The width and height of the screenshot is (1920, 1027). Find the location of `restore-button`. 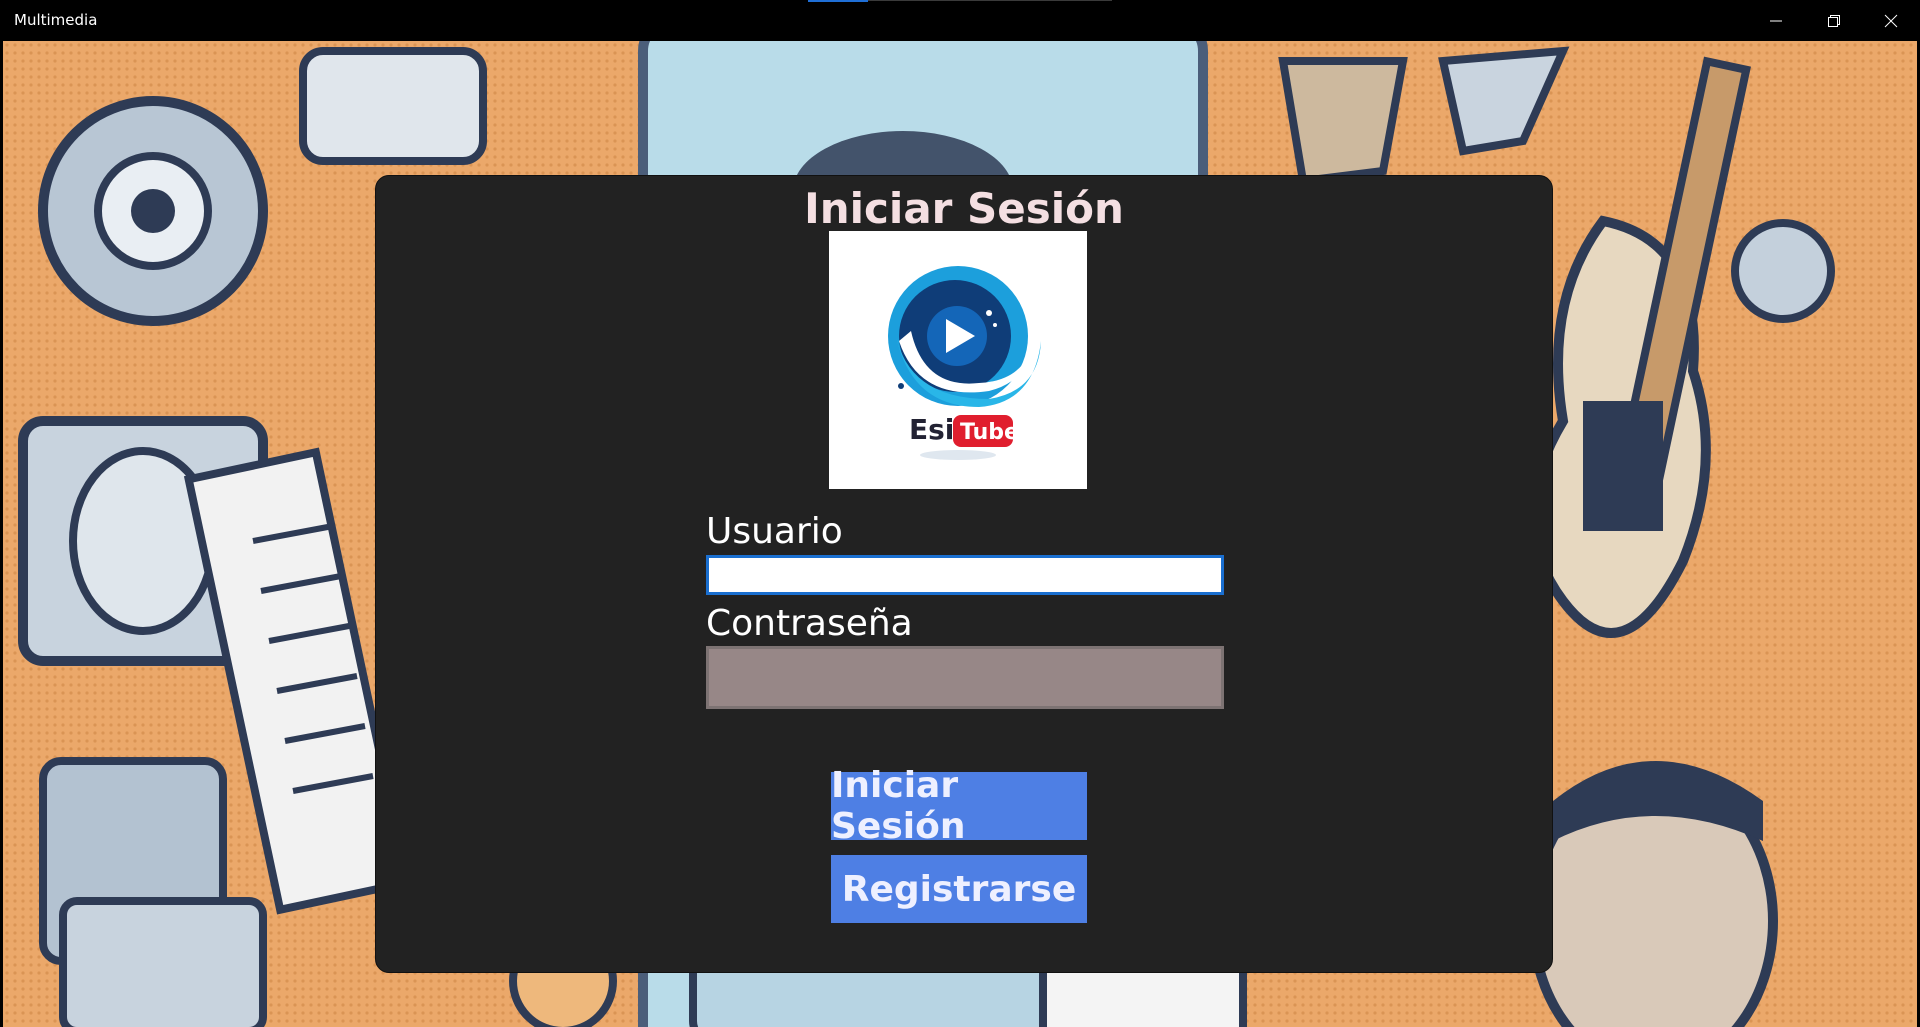

restore-button is located at coordinates (1833, 20).